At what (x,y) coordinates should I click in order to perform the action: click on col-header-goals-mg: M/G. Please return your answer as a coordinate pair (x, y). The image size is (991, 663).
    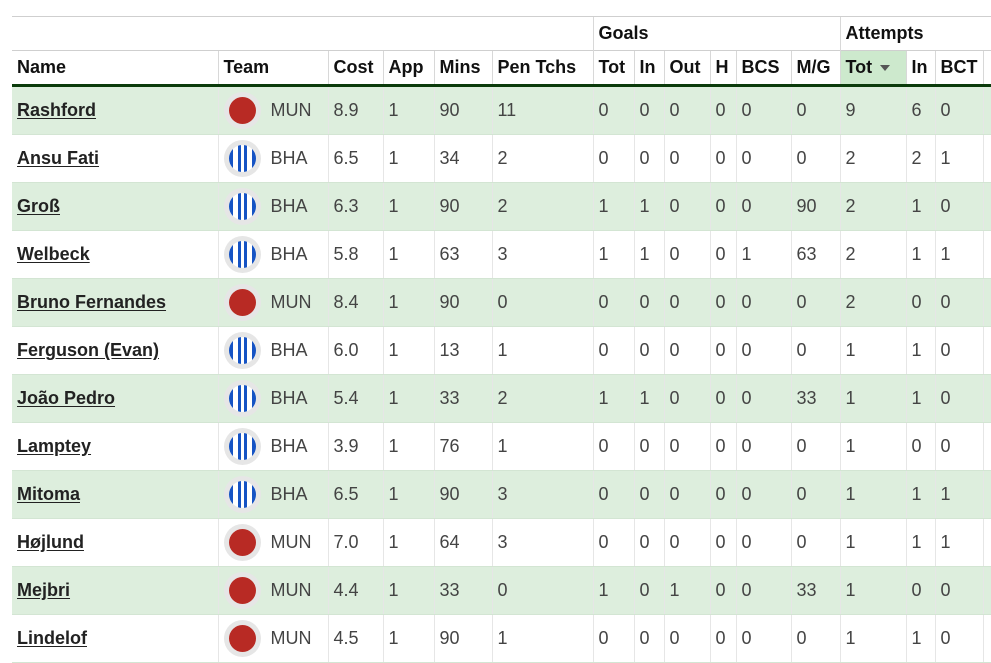
    Looking at the image, I should click on (815, 68).